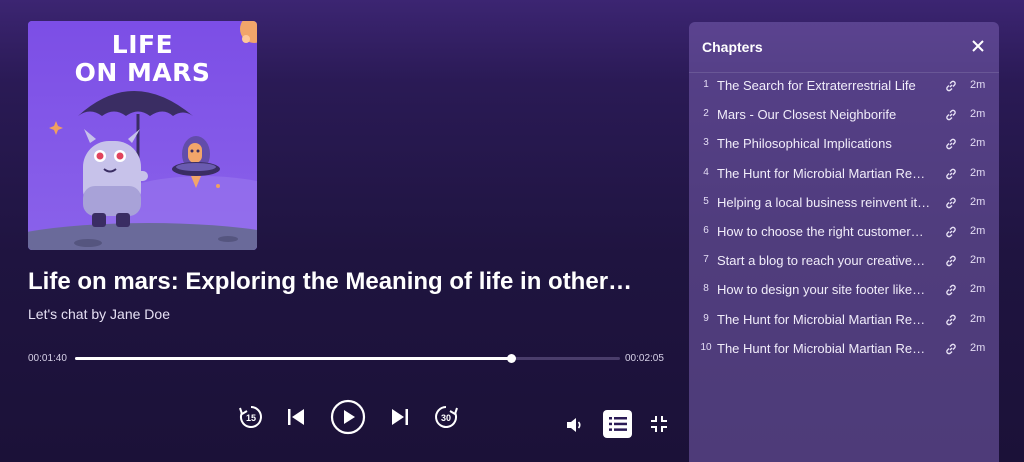  I want to click on play-button, so click(348, 417).